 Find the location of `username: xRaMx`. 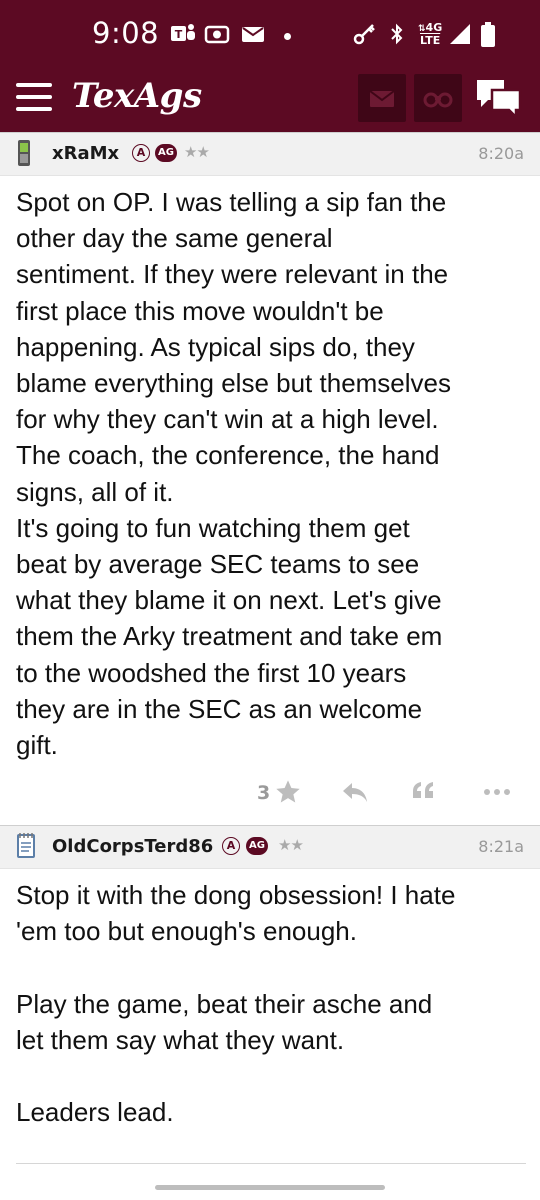

username: xRaMx is located at coordinates (85, 153).